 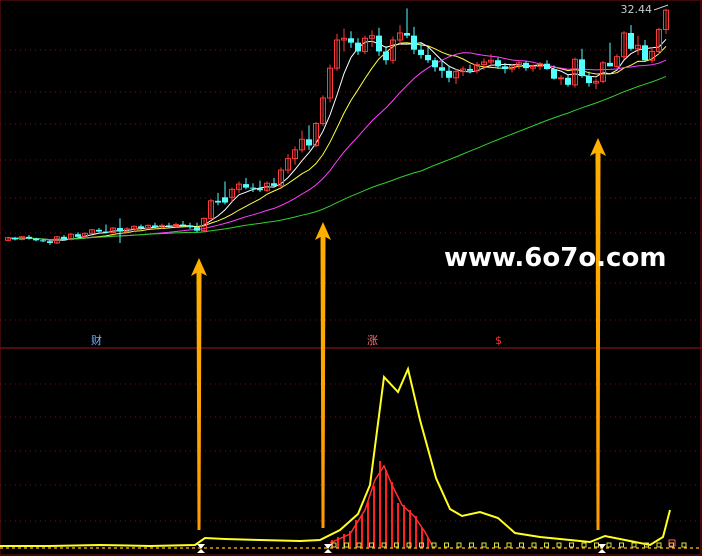 What do you see at coordinates (561, 78) in the screenshot?
I see `candle-body-up` at bounding box center [561, 78].